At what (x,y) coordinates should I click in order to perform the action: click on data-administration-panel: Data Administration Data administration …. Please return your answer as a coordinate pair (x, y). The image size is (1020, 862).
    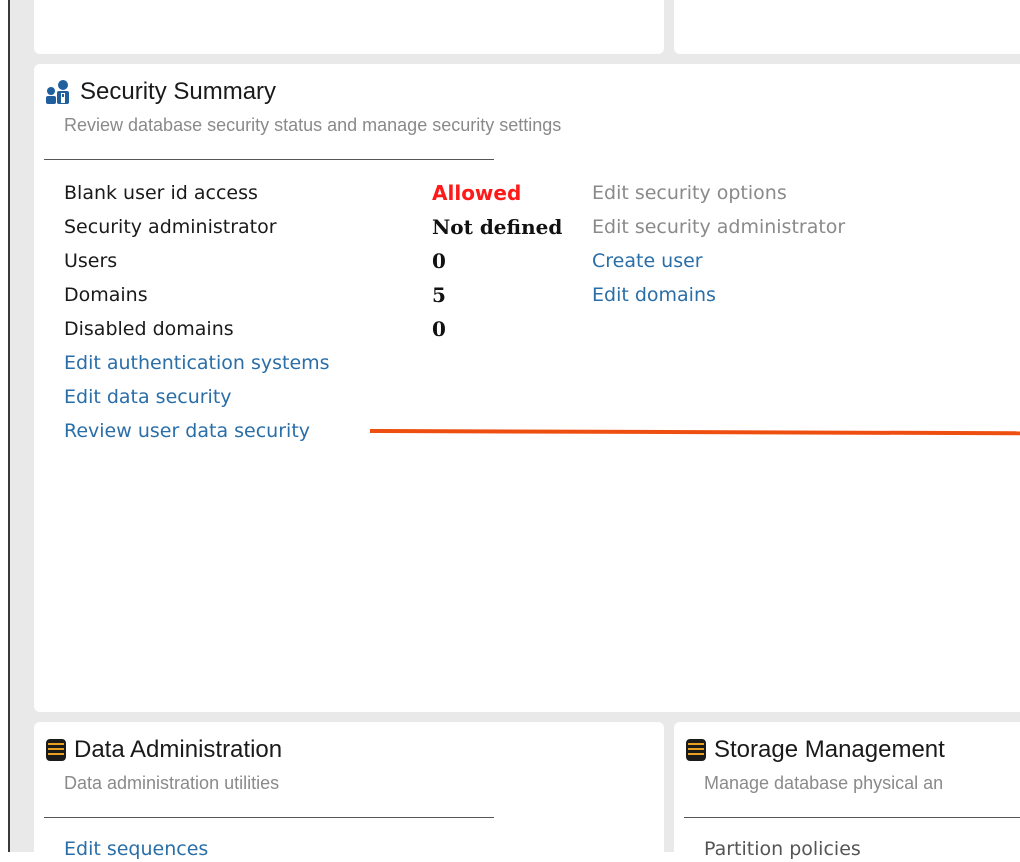
    Looking at the image, I should click on (349, 792).